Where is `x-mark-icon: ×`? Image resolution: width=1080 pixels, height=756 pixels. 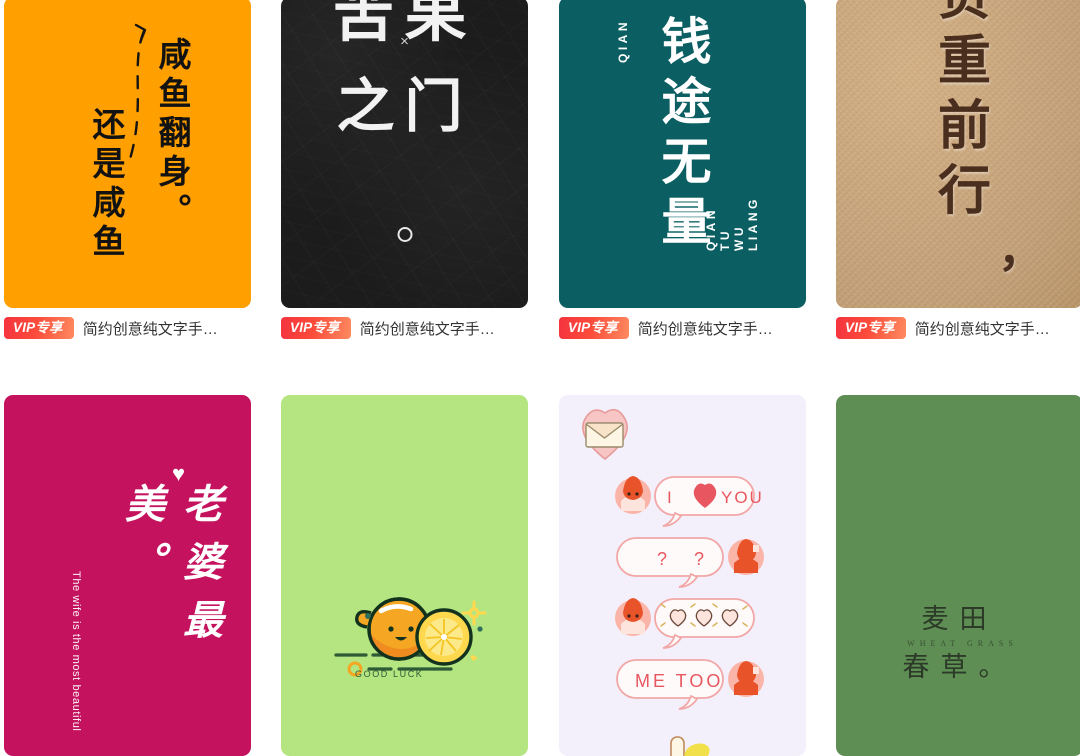
x-mark-icon: × is located at coordinates (404, 41).